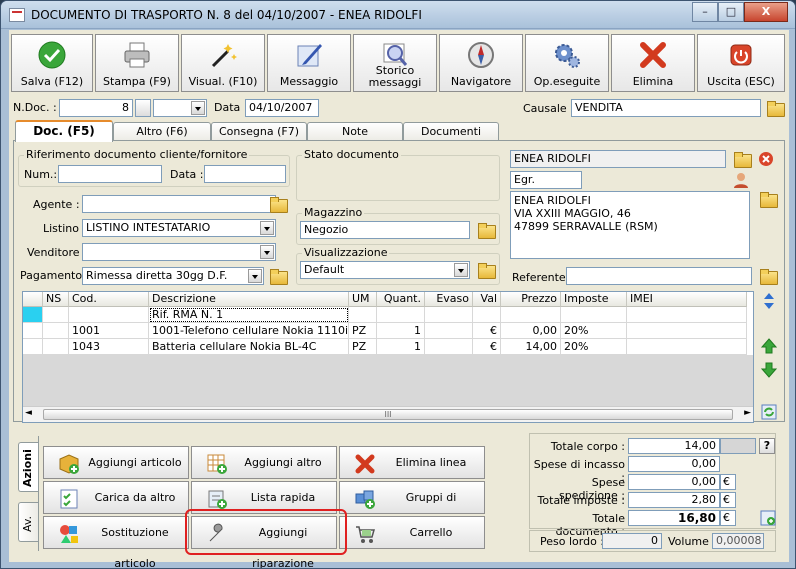 The height and width of the screenshot is (569, 796). What do you see at coordinates (769, 412) in the screenshot?
I see `refresh-grid-icon` at bounding box center [769, 412].